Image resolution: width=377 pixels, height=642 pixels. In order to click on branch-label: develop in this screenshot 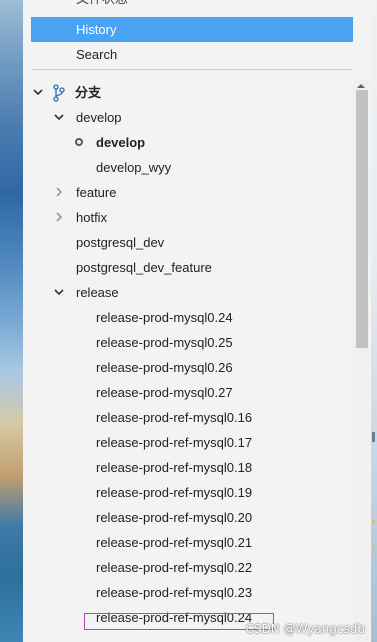, I will do `click(121, 142)`.